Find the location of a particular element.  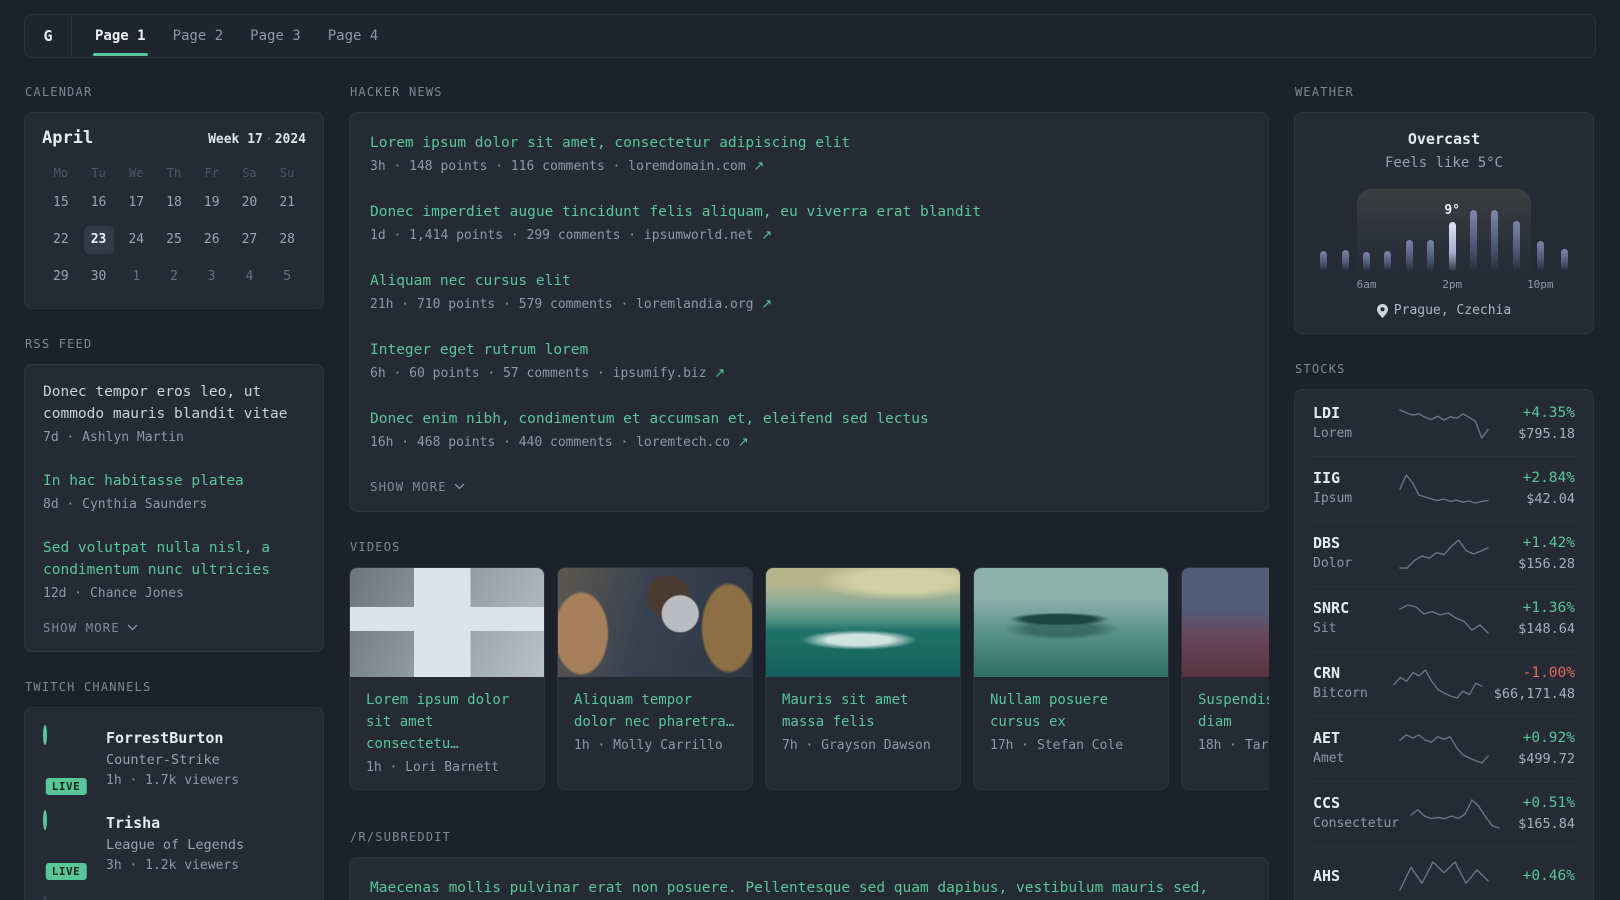

tab-page-2: Page 2 is located at coordinates (198, 36).